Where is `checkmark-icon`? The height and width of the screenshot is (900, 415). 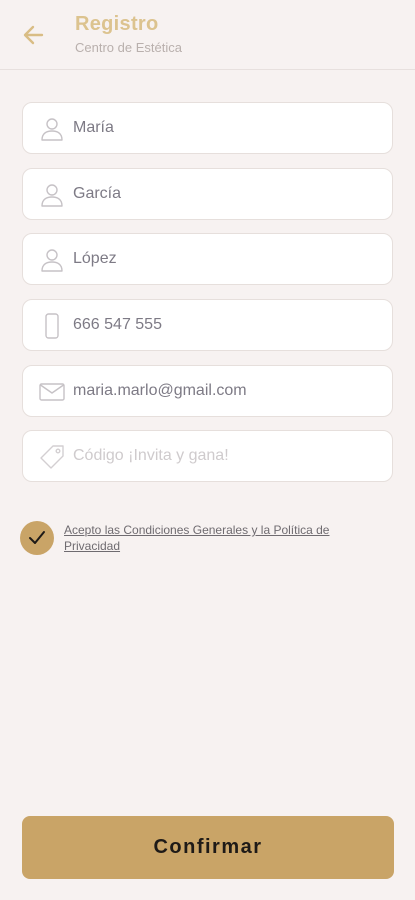
checkmark-icon is located at coordinates (37, 537).